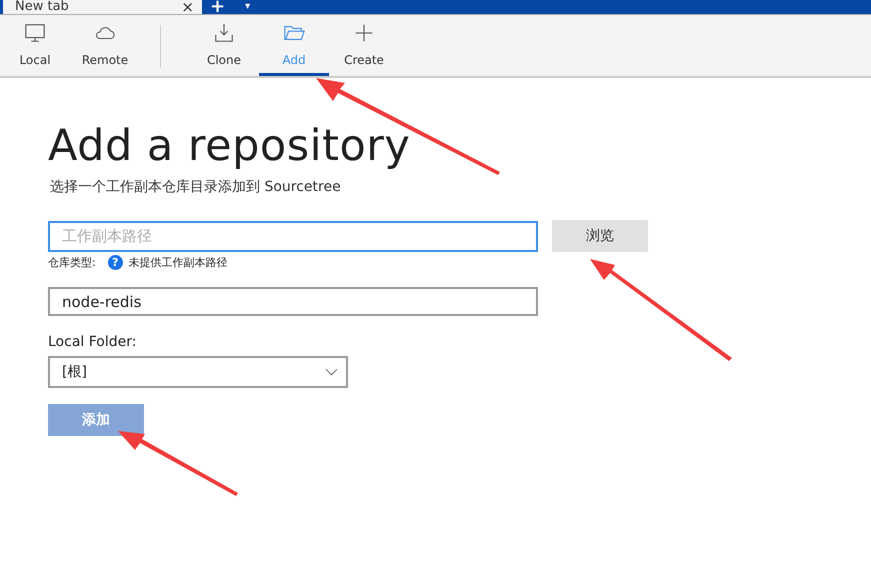 This screenshot has width=871, height=579. Describe the element at coordinates (101, 7) in the screenshot. I see `browser-tab: New tab ×` at that location.